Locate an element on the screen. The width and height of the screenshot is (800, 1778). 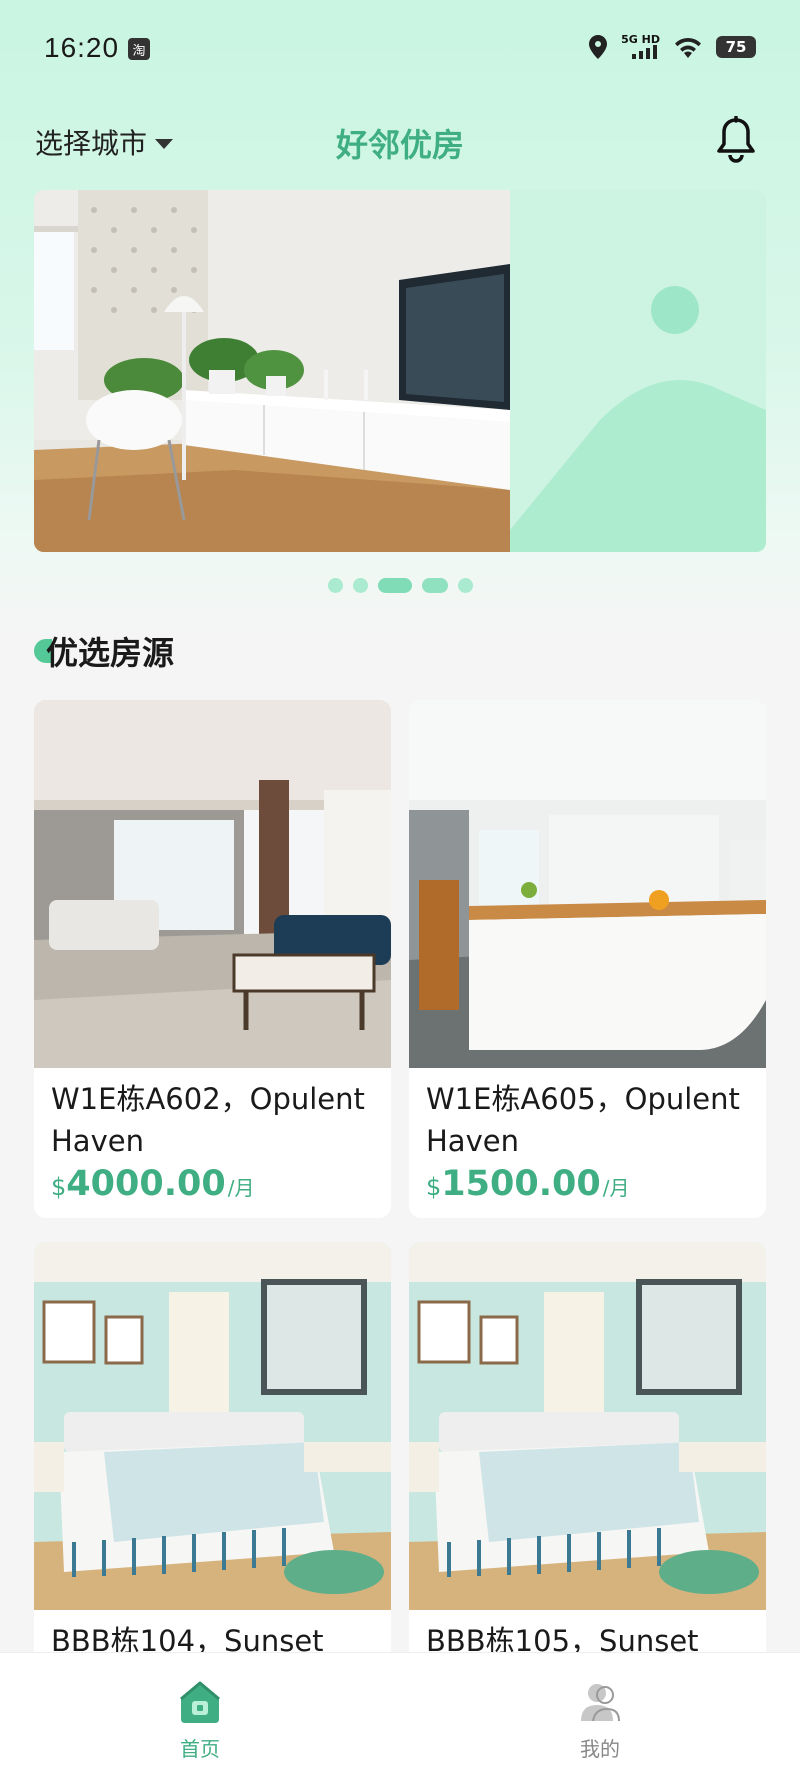
listing-price: $ 1500.00 /月 is located at coordinates (587, 1190).